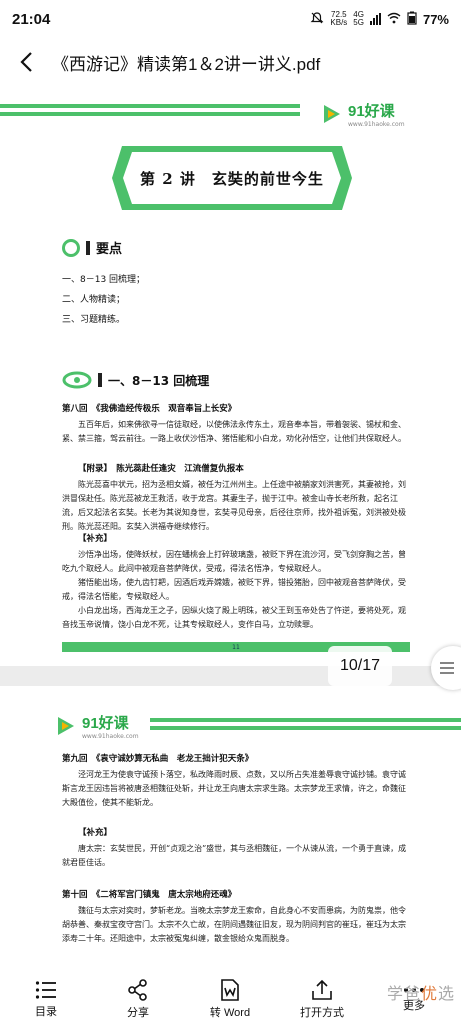  Describe the element at coordinates (236, 647) in the screenshot. I see `footer-page-number: 11` at that location.